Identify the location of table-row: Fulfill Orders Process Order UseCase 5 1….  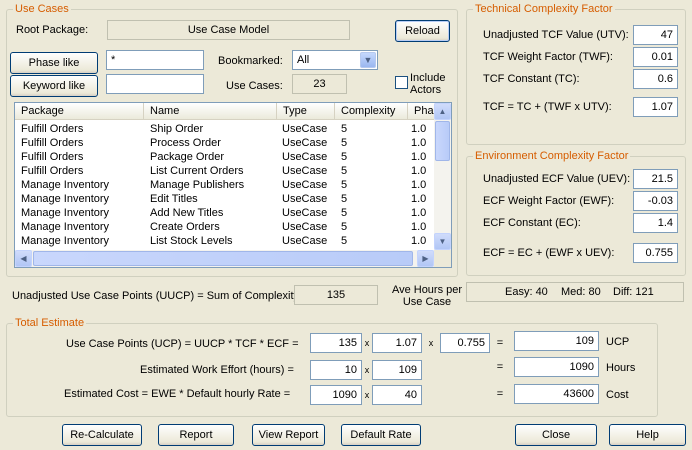
(225, 143).